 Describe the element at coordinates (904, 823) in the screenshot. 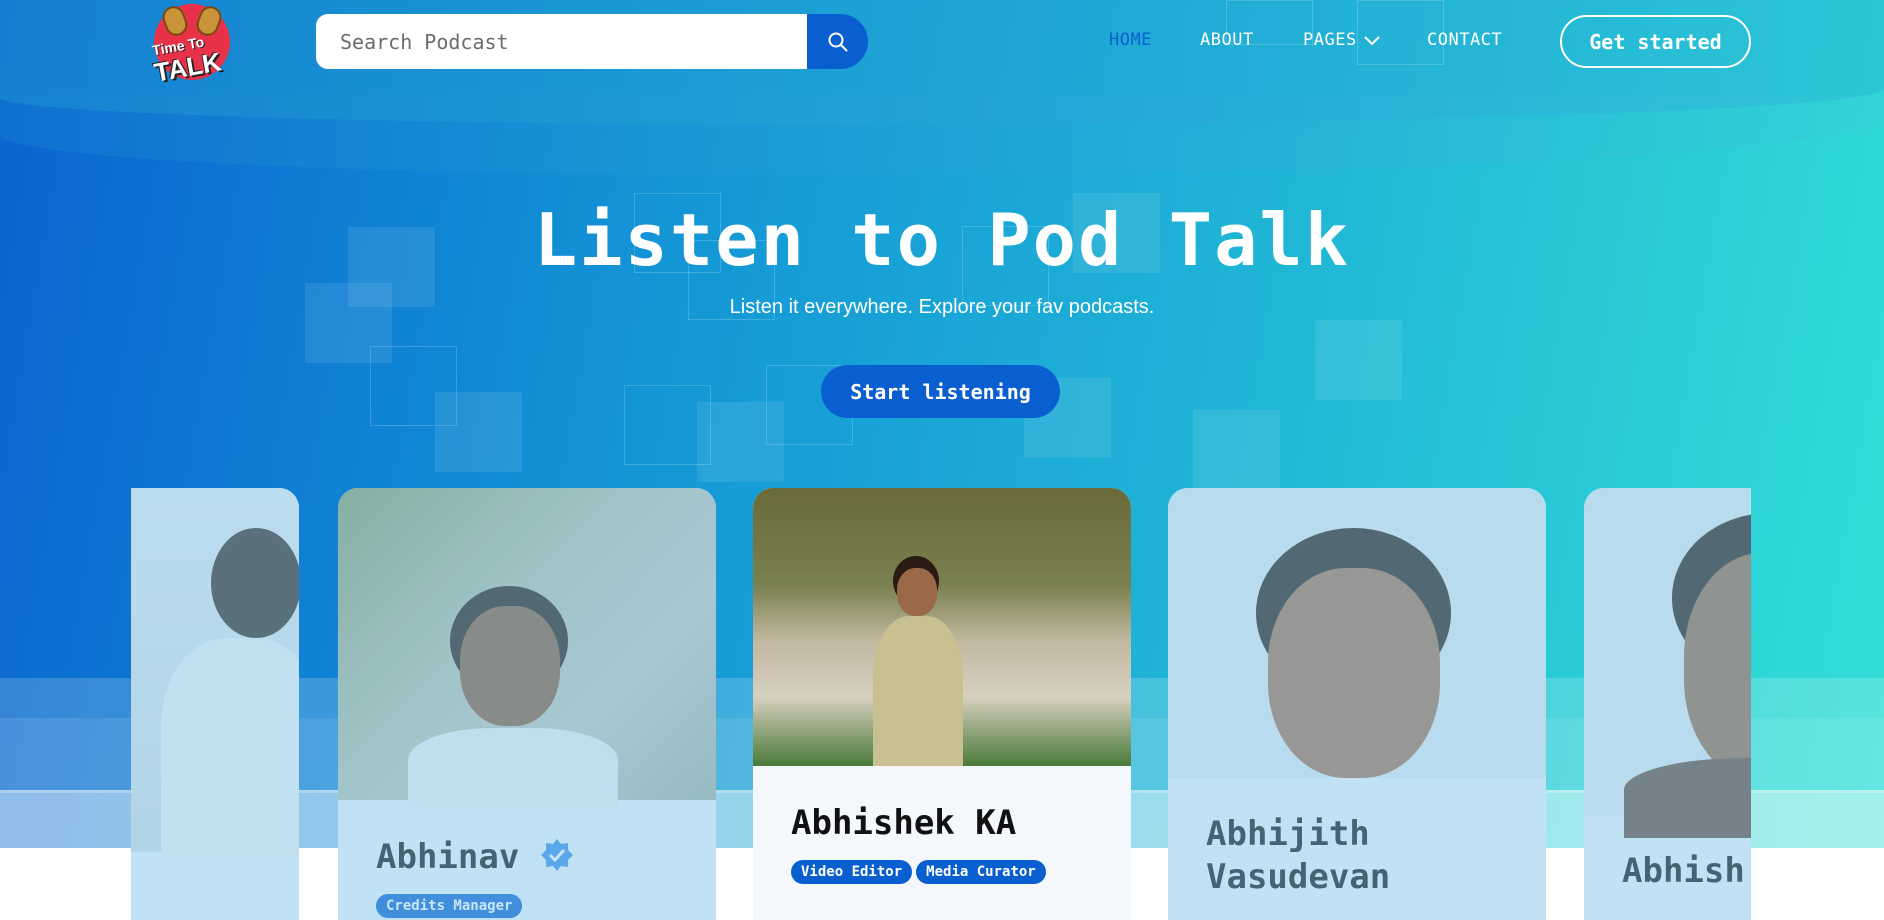

I see `member-name: Abhishek KA` at that location.